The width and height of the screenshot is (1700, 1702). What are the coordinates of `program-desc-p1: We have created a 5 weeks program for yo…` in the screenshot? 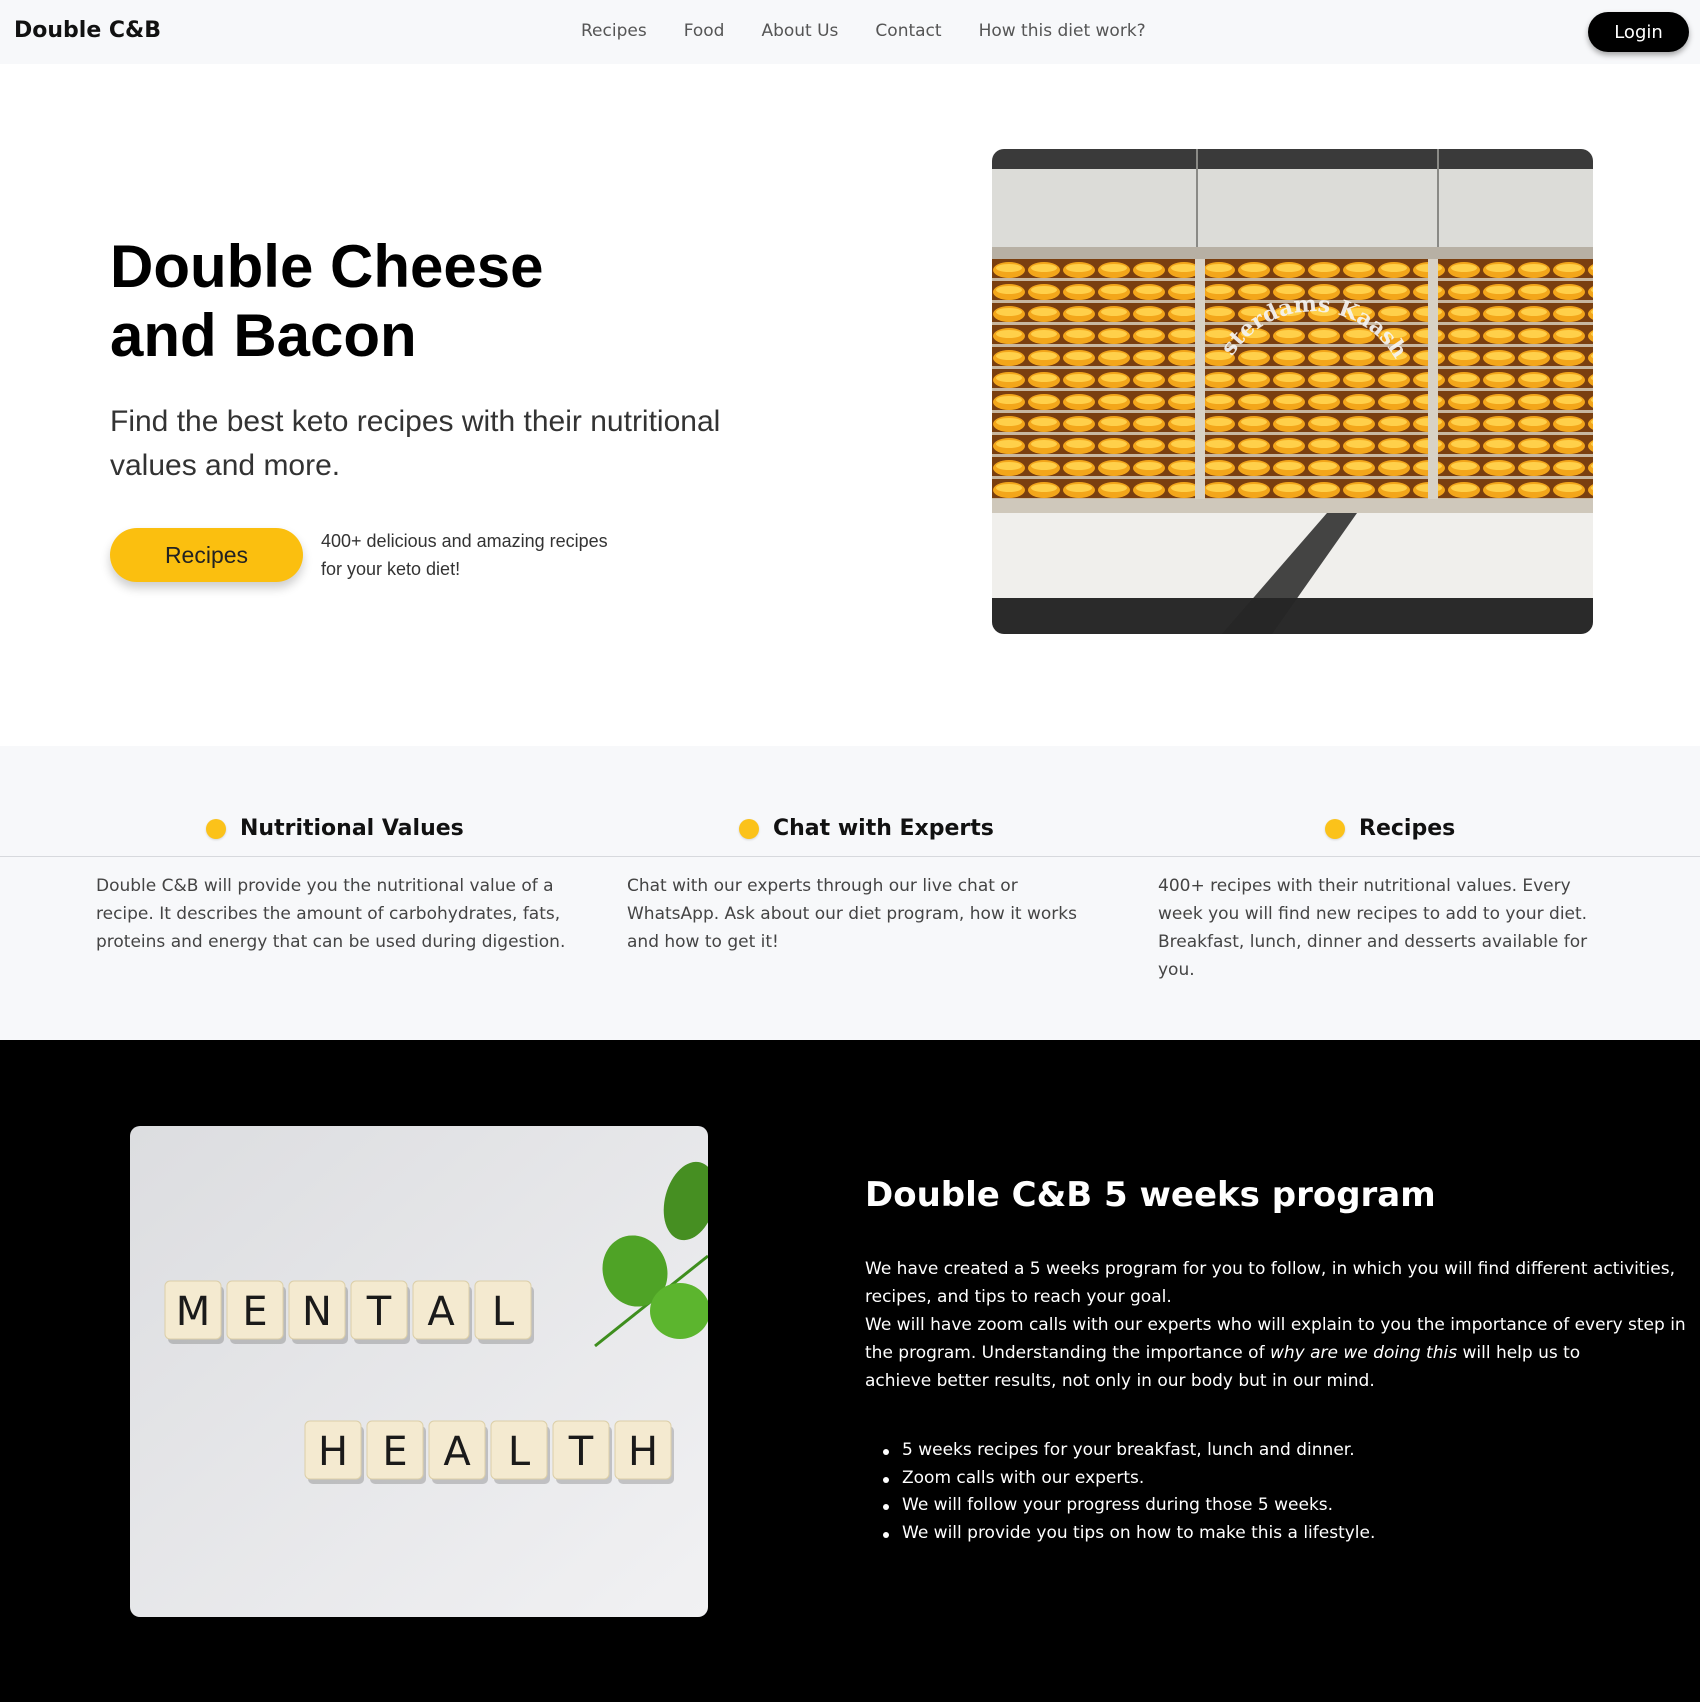 It's located at (1270, 1283).